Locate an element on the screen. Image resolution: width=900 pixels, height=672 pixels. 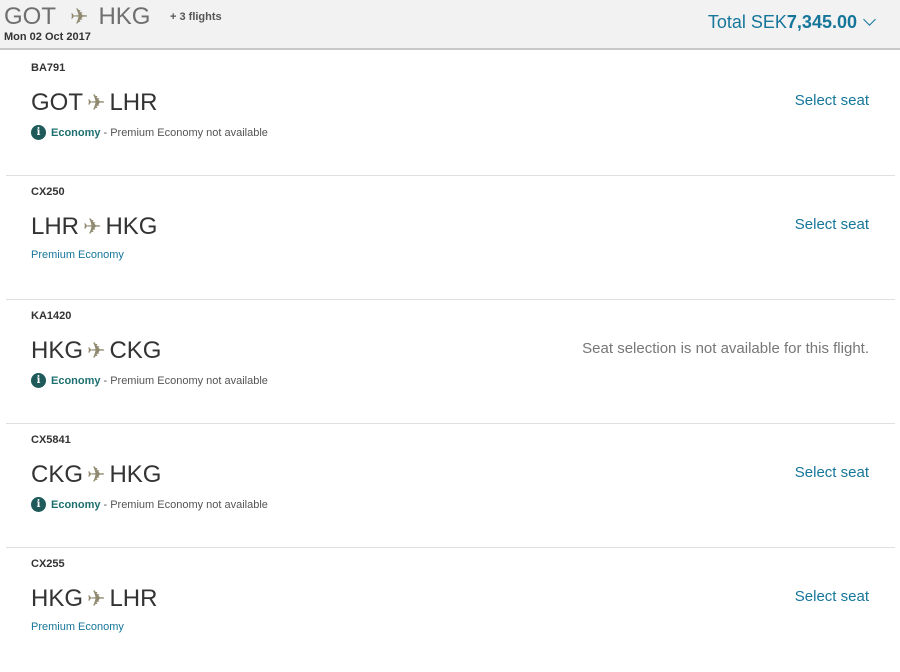
flight-number: KA1420 is located at coordinates (51, 316).